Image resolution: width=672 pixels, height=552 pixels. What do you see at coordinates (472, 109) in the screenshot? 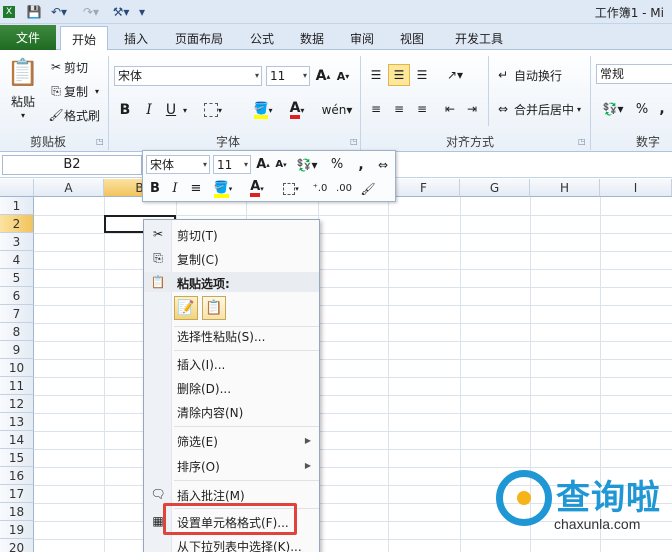
I see `increase-indent-icon: ⇥` at bounding box center [472, 109].